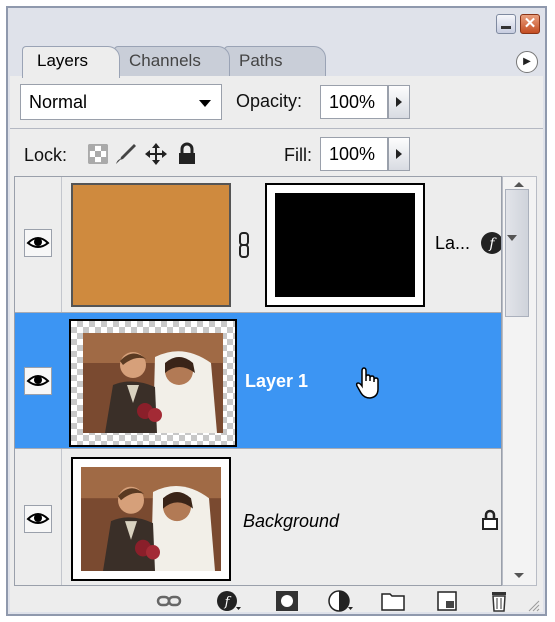  Describe the element at coordinates (71, 62) in the screenshot. I see `tab-layers: Layers` at that location.